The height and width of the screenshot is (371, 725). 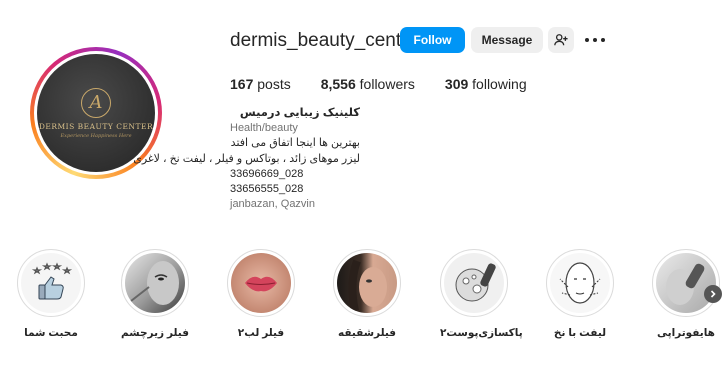 I want to click on chevron-right-icon, so click(x=713, y=294).